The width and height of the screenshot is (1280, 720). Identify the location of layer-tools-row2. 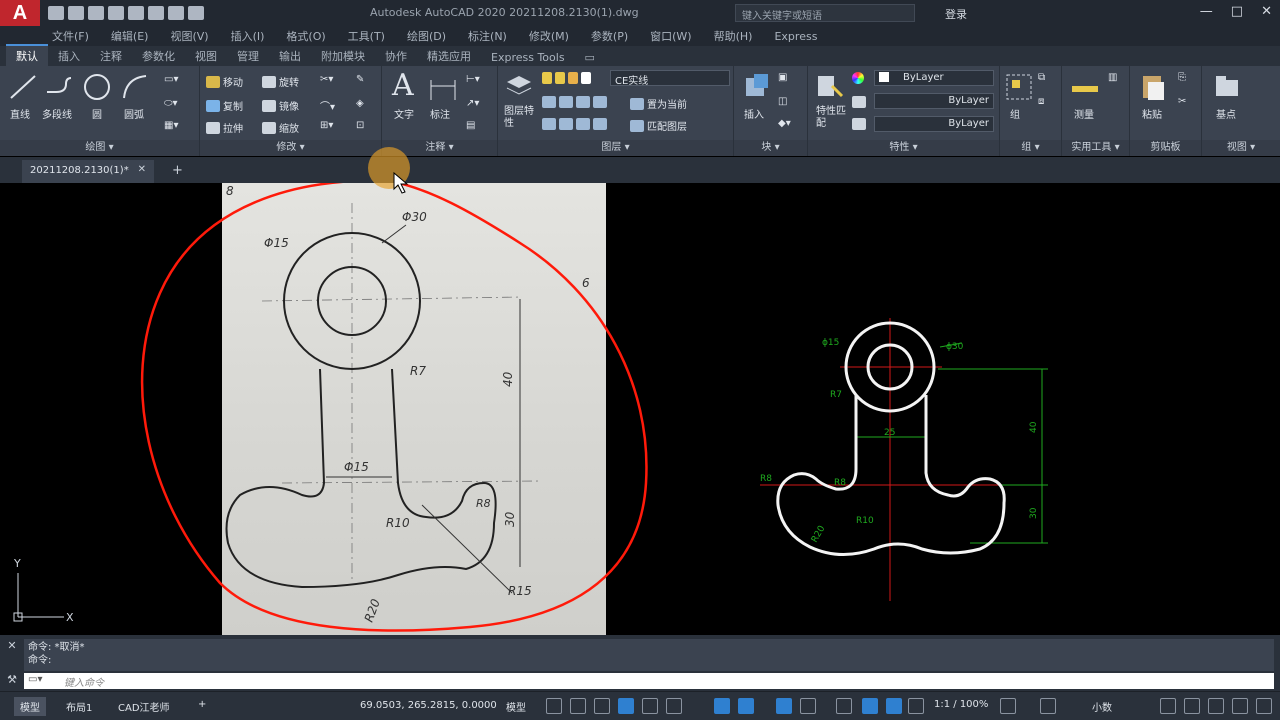
(574, 124).